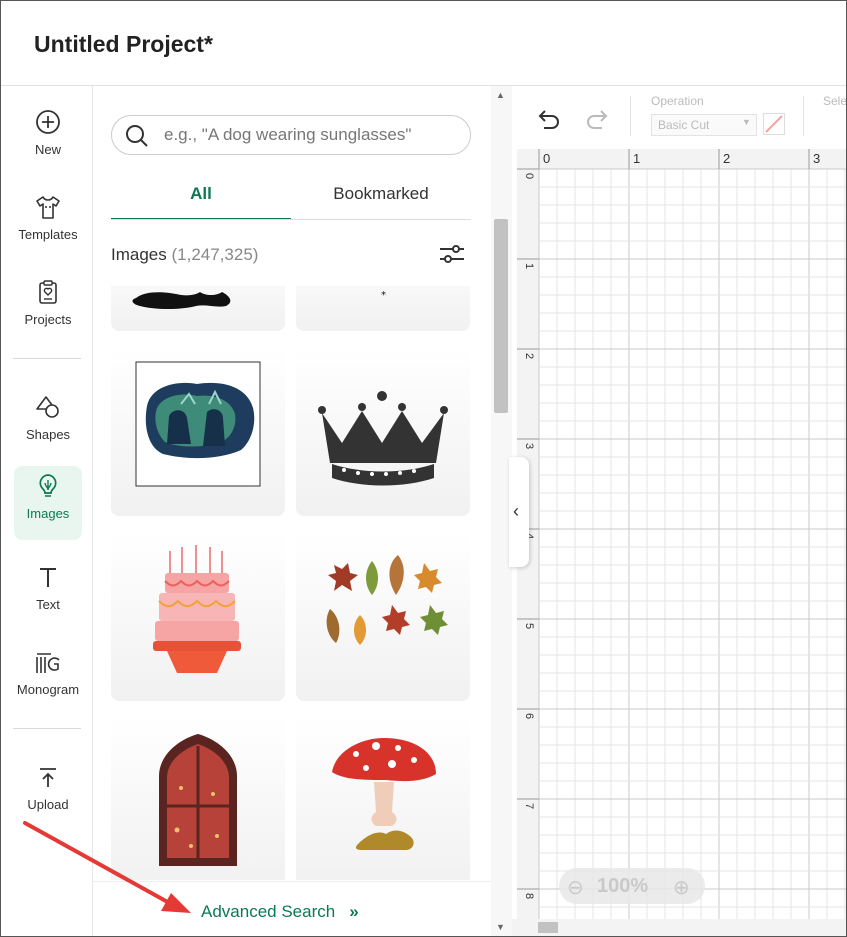  What do you see at coordinates (198, 424) in the screenshot?
I see `couple-scene-image` at bounding box center [198, 424].